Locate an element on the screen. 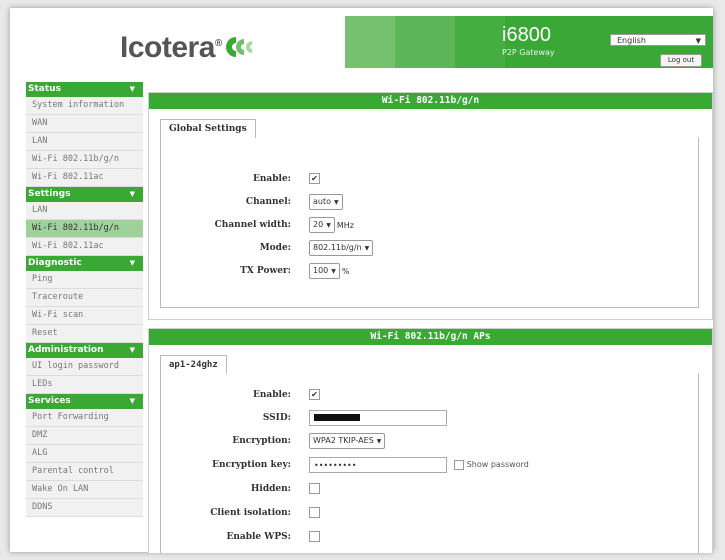  mode-select: 802.11b/g/n ▼ is located at coordinates (341, 248).